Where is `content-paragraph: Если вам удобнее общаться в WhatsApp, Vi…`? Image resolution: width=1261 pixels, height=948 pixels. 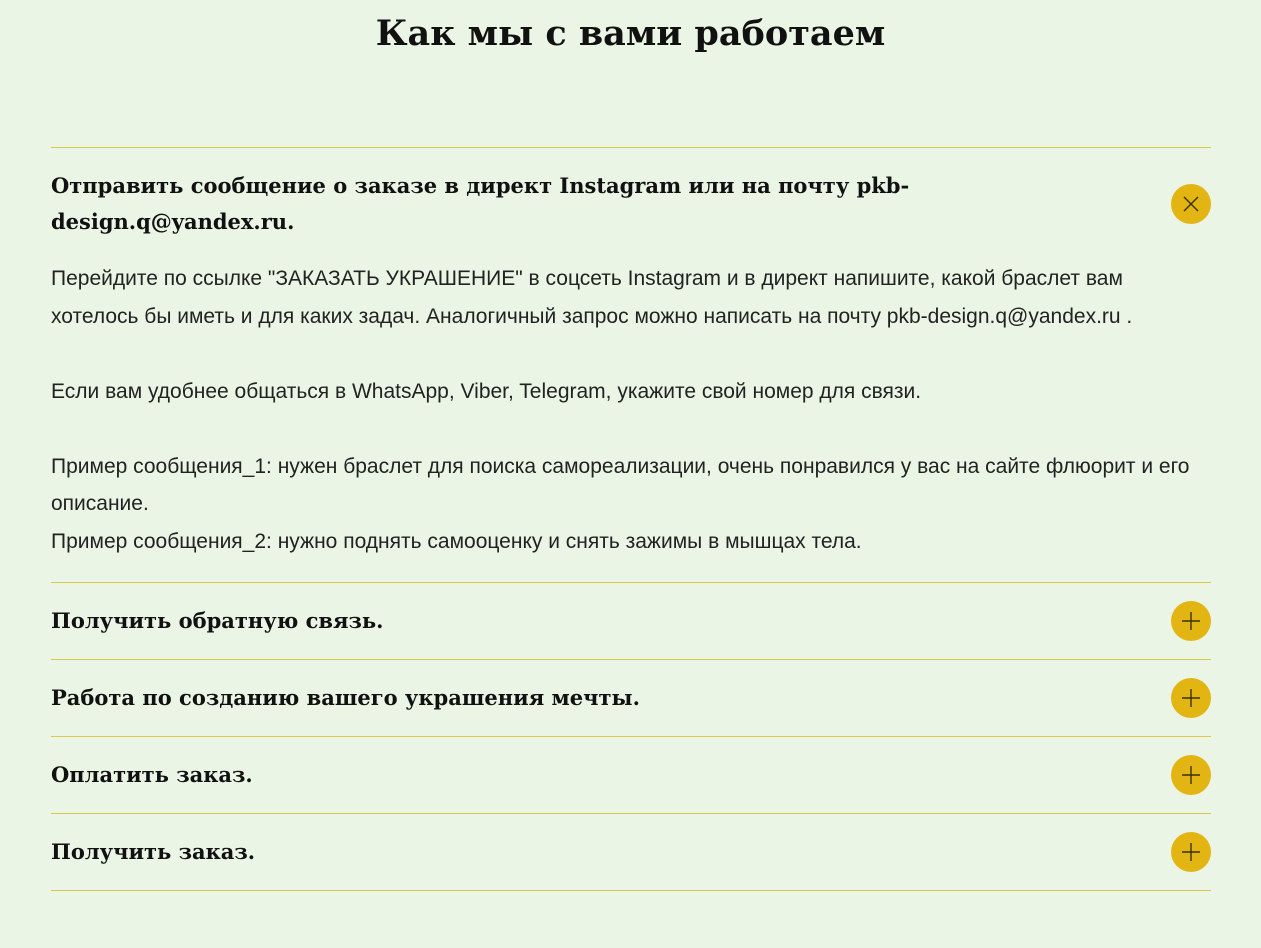 content-paragraph: Если вам удобнее общаться в WhatsApp, Vi… is located at coordinates (486, 391).